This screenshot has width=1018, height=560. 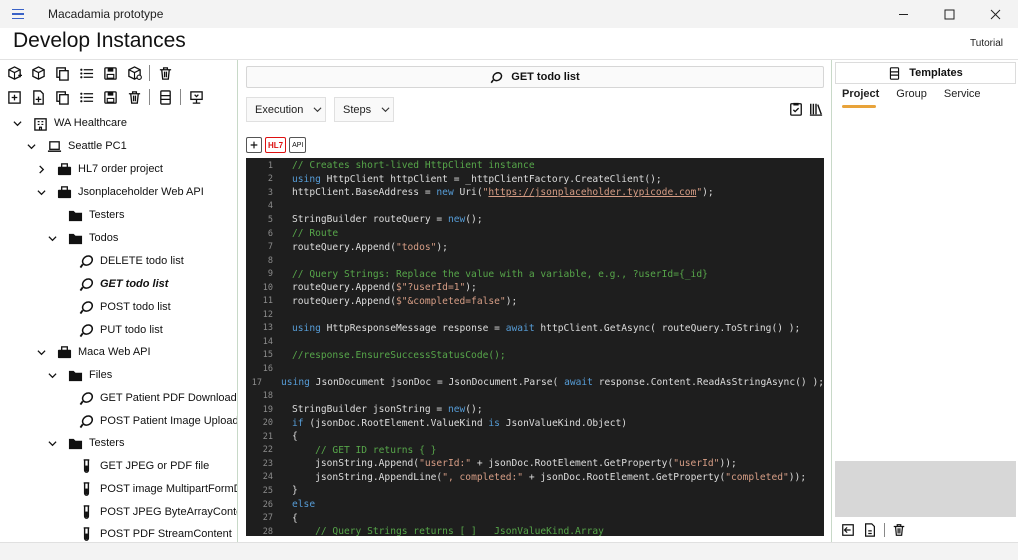 I want to click on tree-node-label: POST Patient Image Uploader, so click(x=169, y=421).